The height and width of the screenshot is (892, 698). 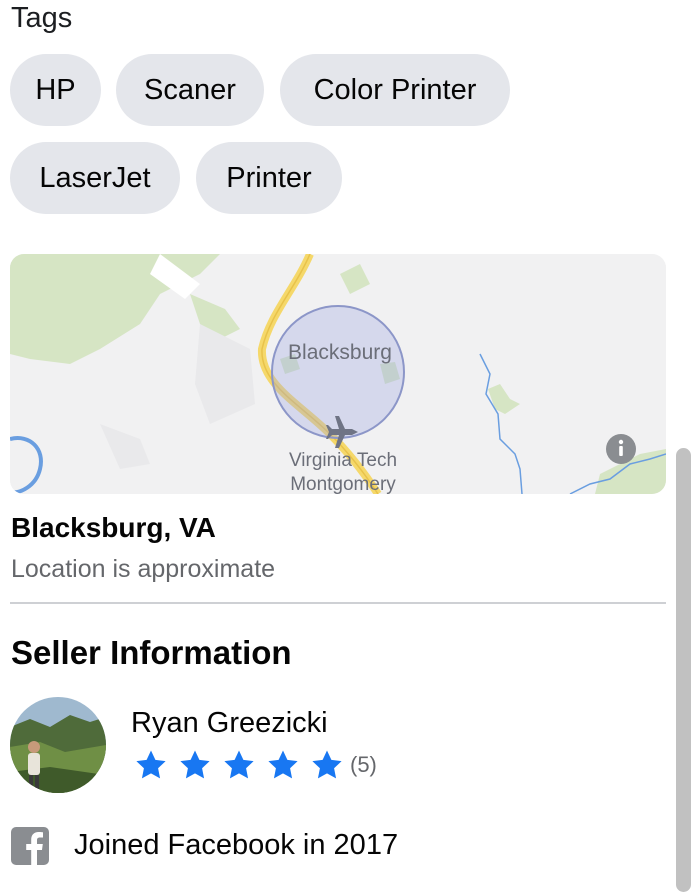 What do you see at coordinates (338, 603) in the screenshot?
I see `divider` at bounding box center [338, 603].